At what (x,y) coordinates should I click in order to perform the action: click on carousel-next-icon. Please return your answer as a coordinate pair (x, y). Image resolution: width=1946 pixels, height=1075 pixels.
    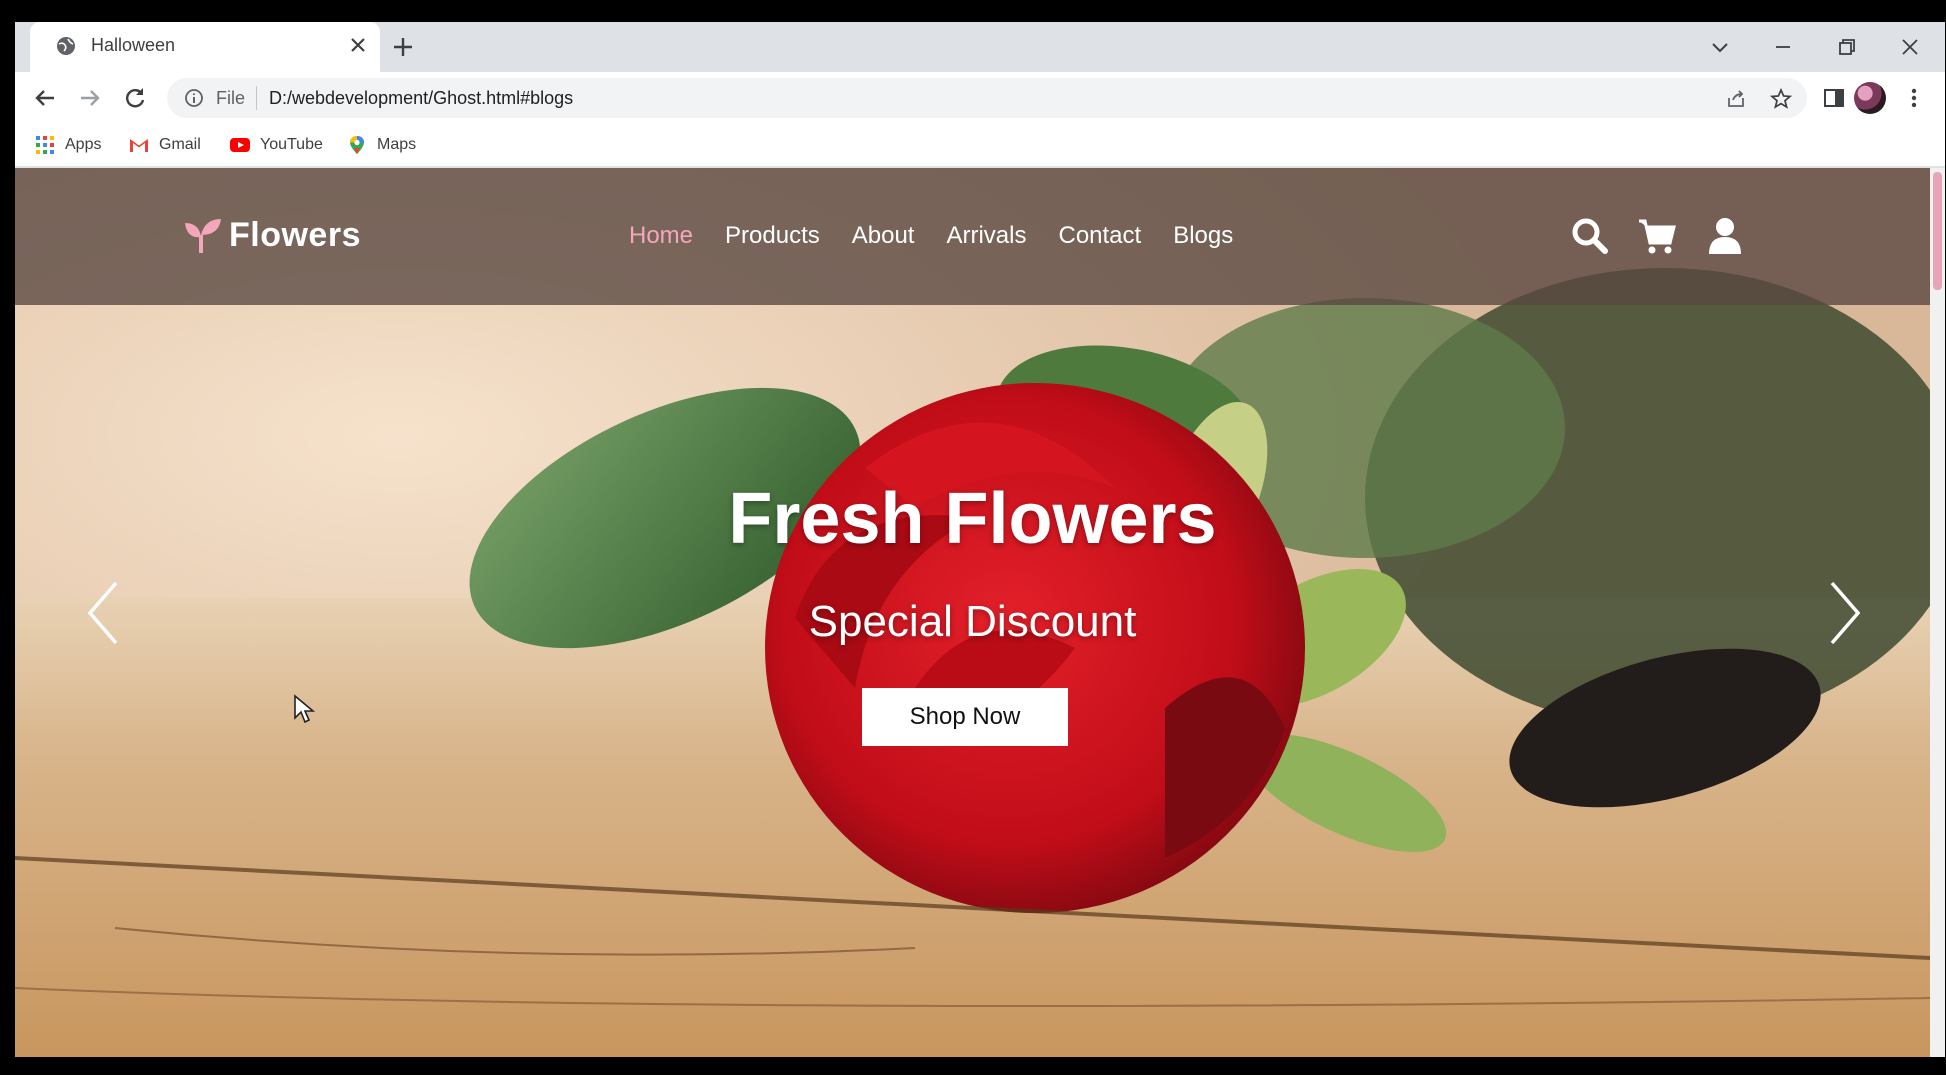
    Looking at the image, I should click on (1845, 613).